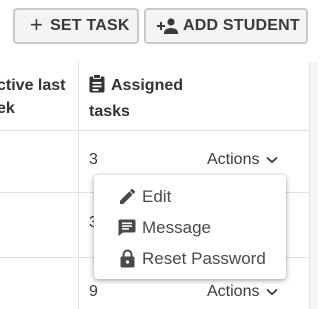  I want to click on set-task-label: SET TASK, so click(90, 25).